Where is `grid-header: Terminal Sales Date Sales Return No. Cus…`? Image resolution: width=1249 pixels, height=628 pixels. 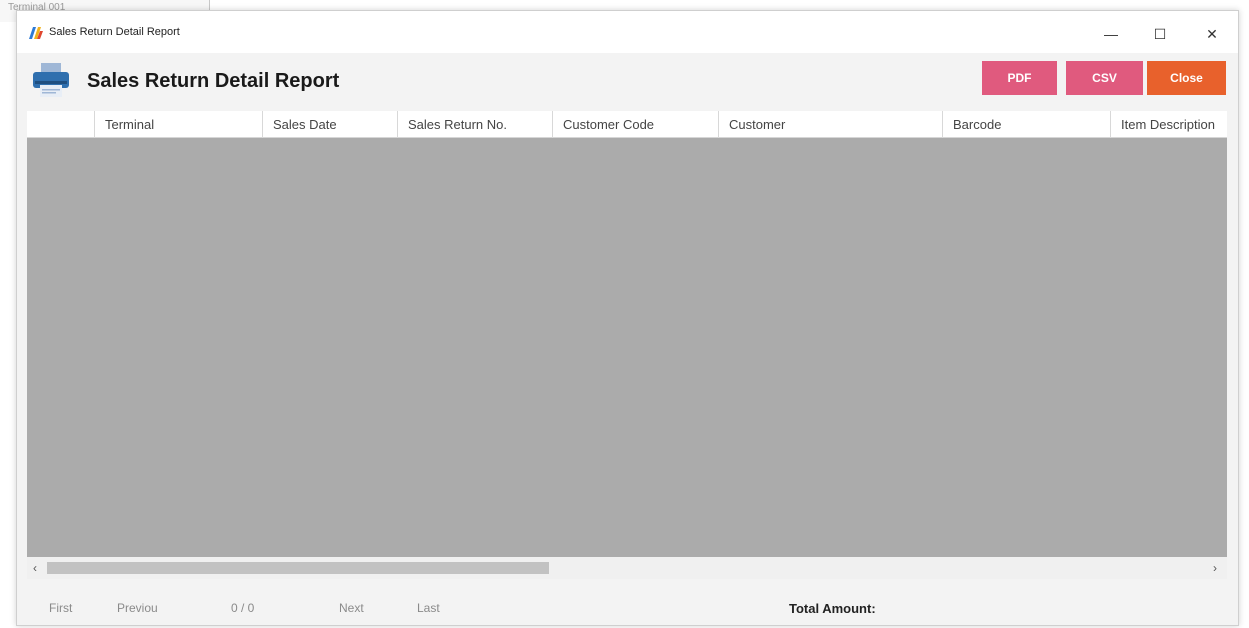 grid-header: Terminal Sales Date Sales Return No. Cus… is located at coordinates (627, 124).